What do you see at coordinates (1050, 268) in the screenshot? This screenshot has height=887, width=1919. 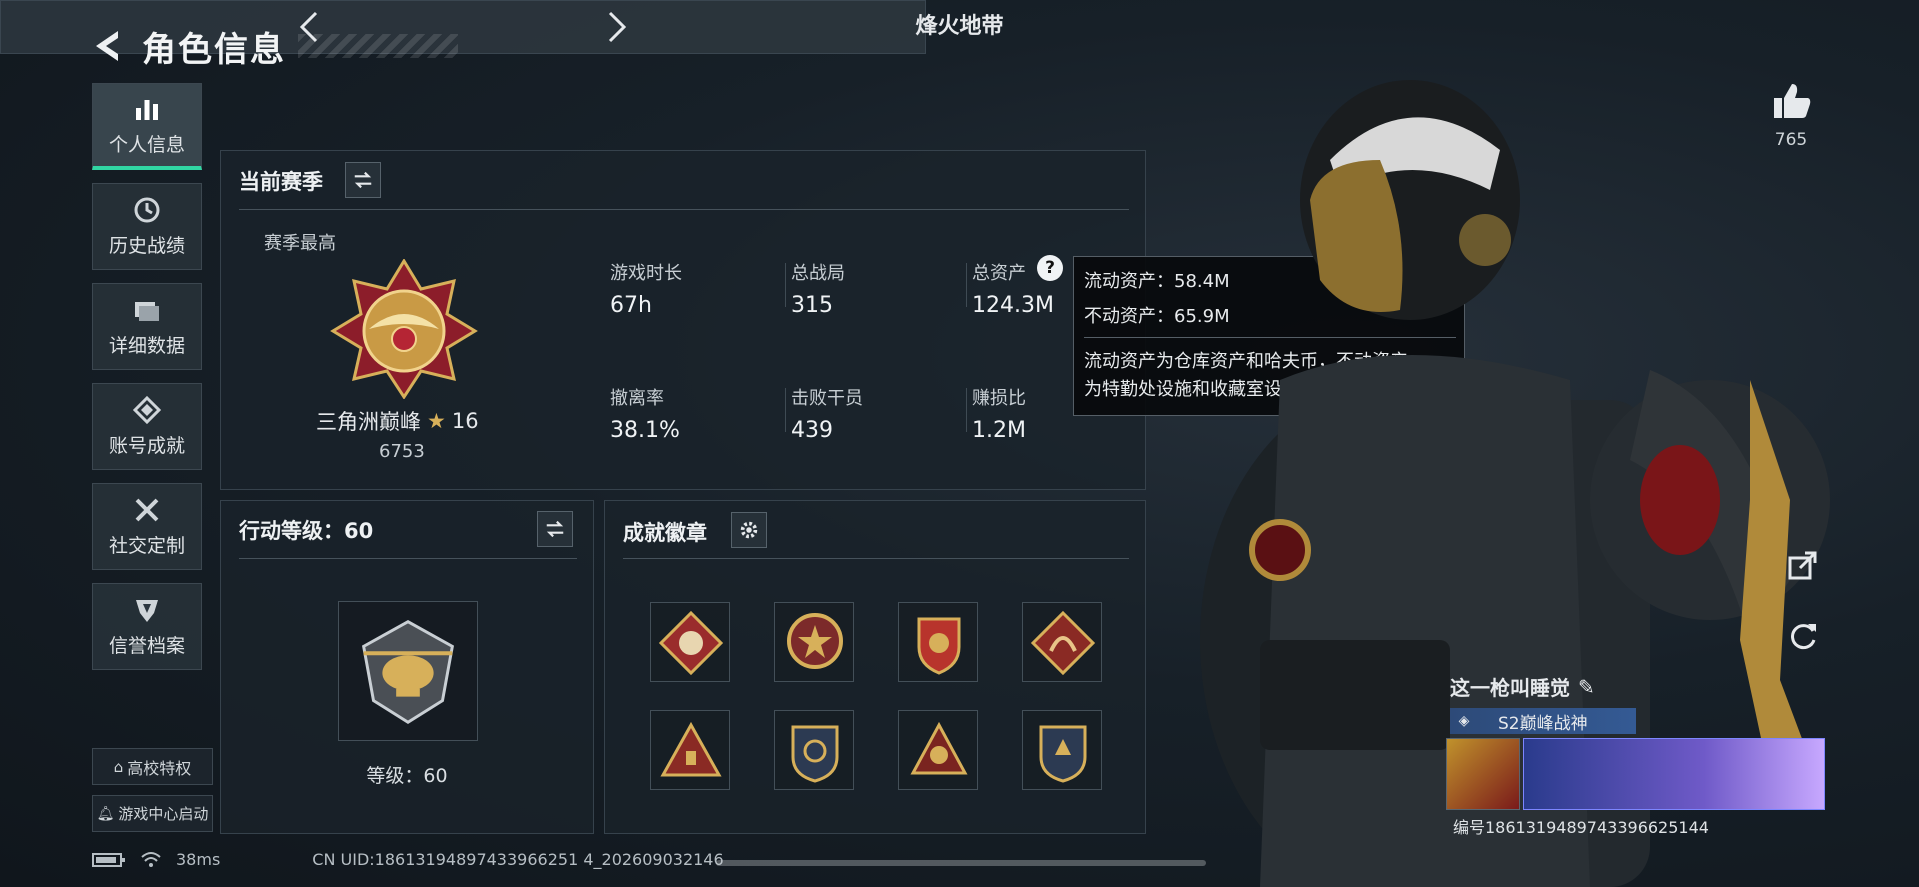 I see `help-icon: ?` at bounding box center [1050, 268].